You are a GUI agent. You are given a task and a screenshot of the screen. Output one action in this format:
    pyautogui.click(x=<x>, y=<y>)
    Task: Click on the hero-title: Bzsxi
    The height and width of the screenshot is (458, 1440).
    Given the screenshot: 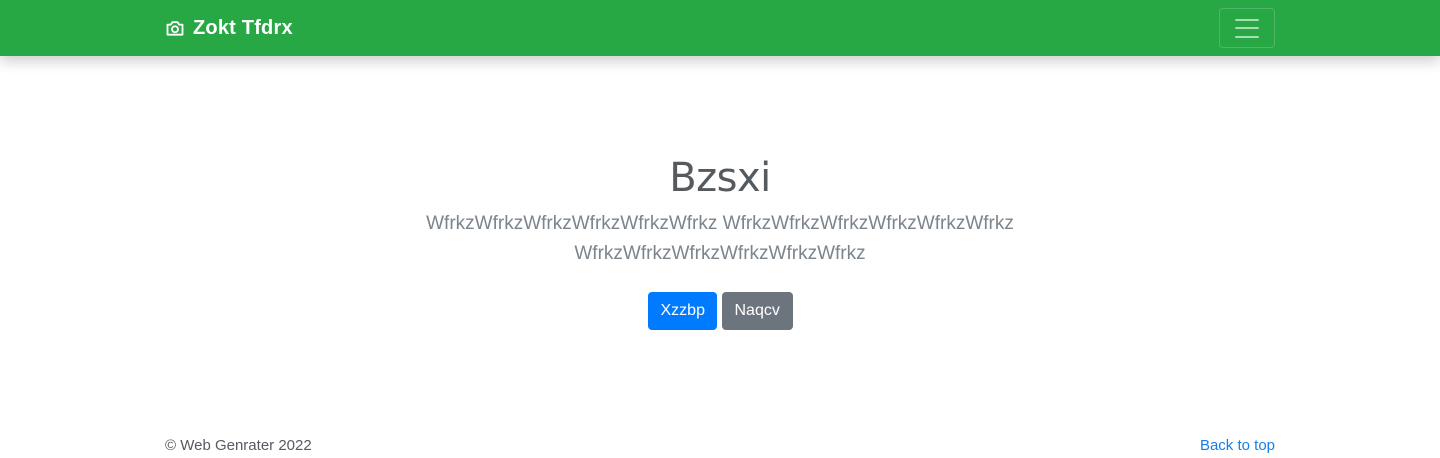 What is the action you would take?
    pyautogui.click(x=720, y=178)
    